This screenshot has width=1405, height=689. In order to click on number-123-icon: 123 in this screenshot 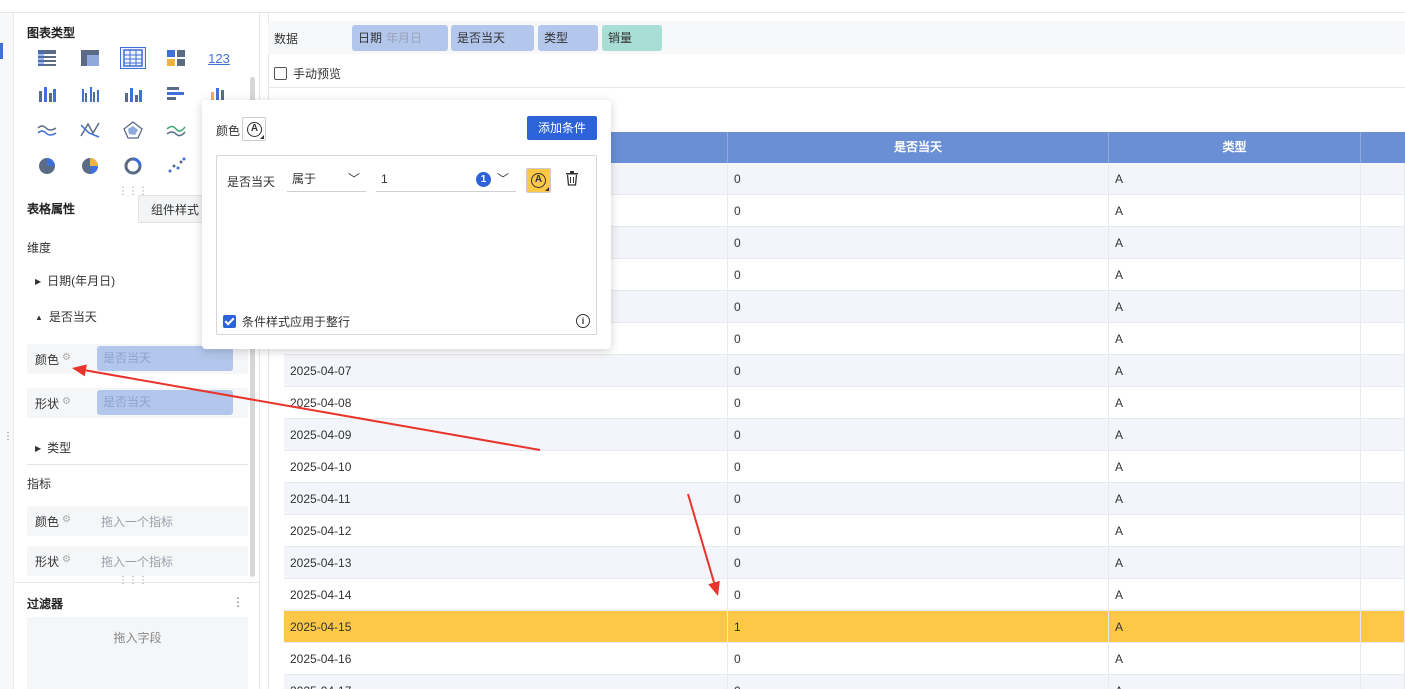, I will do `click(219, 58)`.